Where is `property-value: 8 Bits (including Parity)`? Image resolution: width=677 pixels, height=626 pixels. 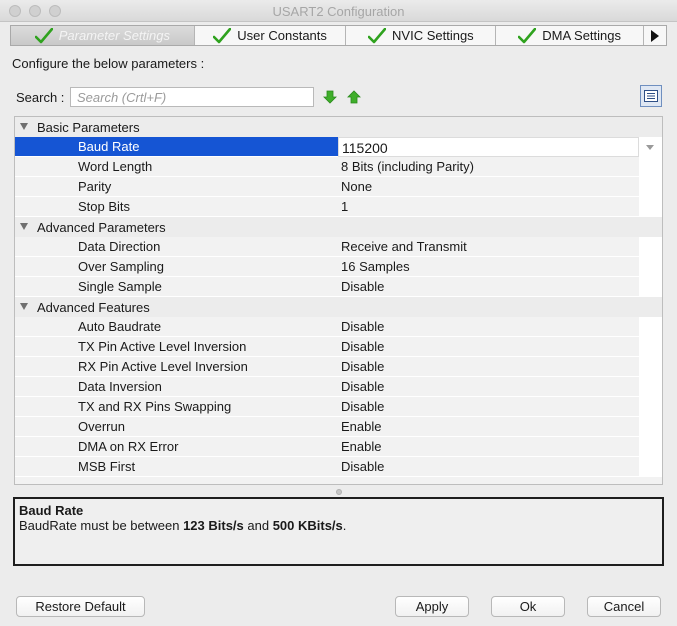
property-value: 8 Bits (including Parity) is located at coordinates (488, 167).